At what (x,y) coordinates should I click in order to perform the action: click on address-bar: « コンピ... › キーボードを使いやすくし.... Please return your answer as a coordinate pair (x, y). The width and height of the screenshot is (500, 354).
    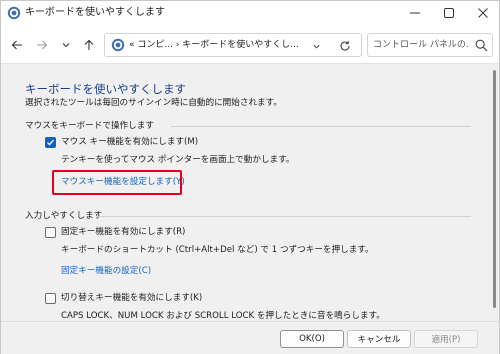
    Looking at the image, I should click on (233, 45).